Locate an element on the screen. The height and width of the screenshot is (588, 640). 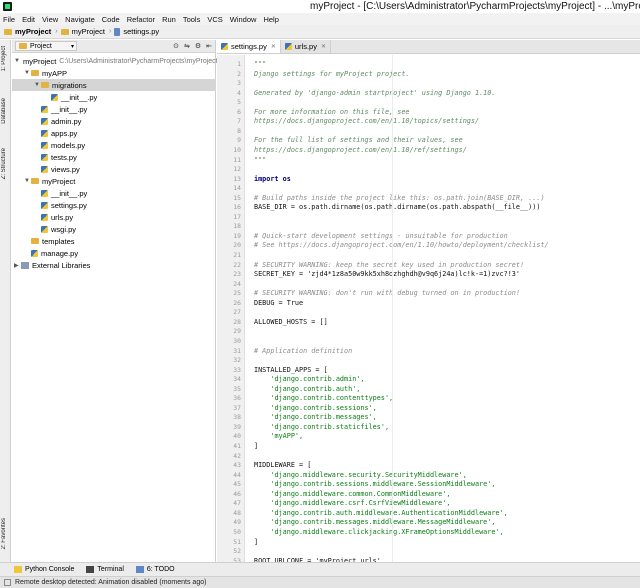
line-number: 35 is located at coordinates (237, 388).